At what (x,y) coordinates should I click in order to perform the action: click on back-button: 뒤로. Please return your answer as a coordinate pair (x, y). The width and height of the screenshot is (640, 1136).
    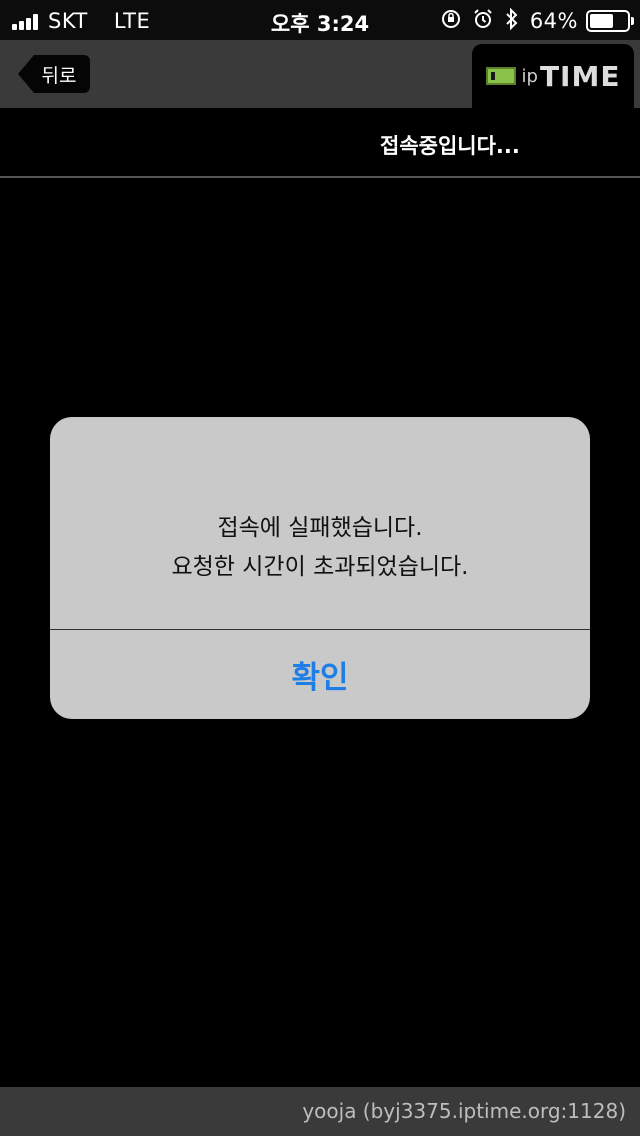
    Looking at the image, I should click on (54, 74).